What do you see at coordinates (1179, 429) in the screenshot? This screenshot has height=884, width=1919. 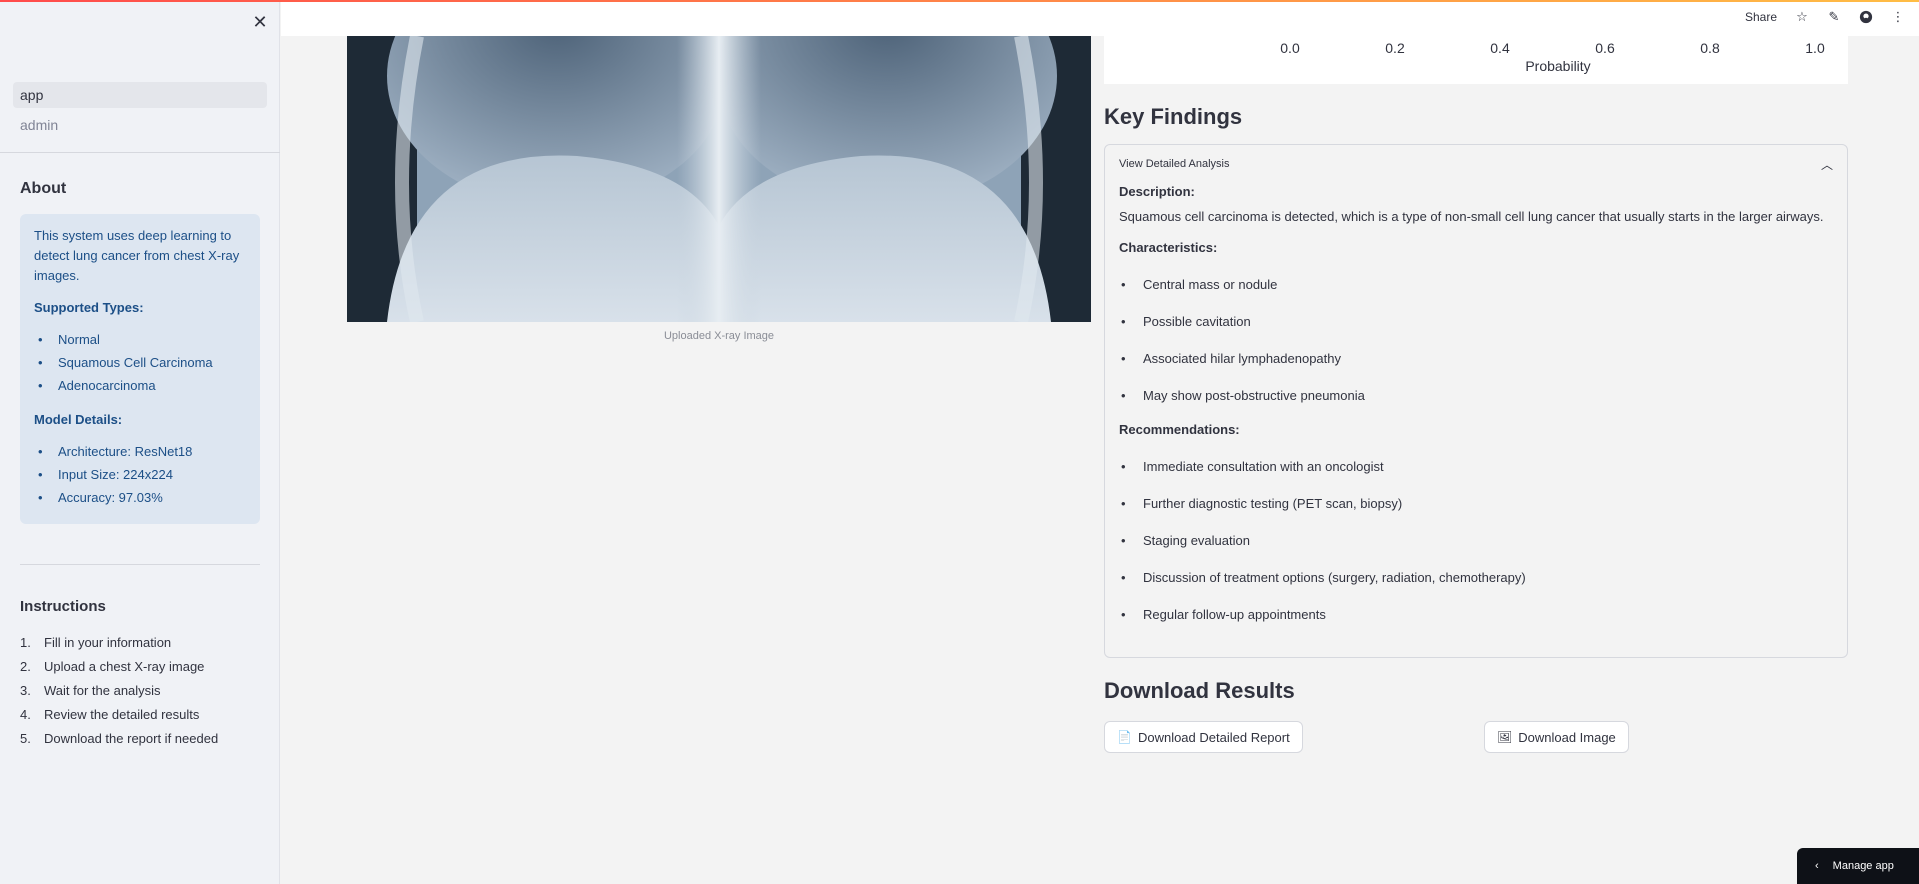 I see `recommendations-label: Recommendations:` at bounding box center [1179, 429].